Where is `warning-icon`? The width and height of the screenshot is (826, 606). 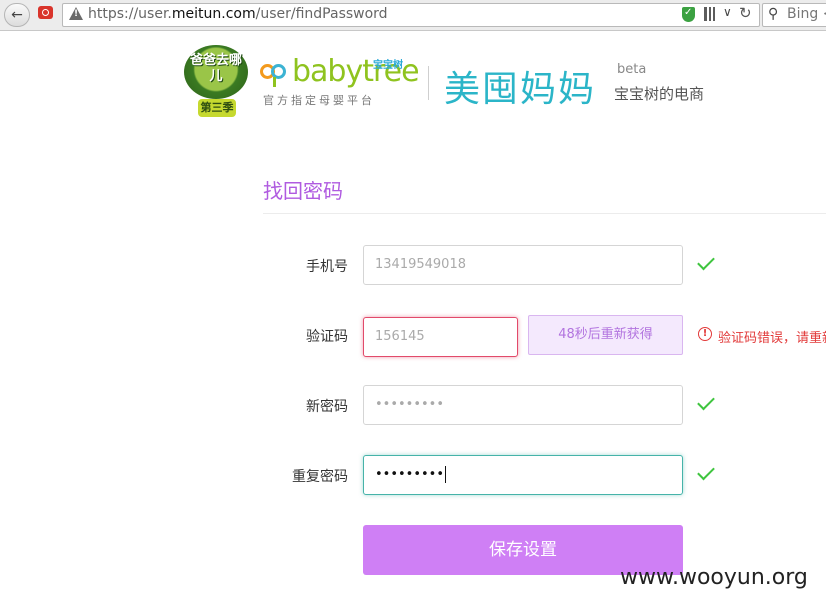
warning-icon is located at coordinates (76, 13).